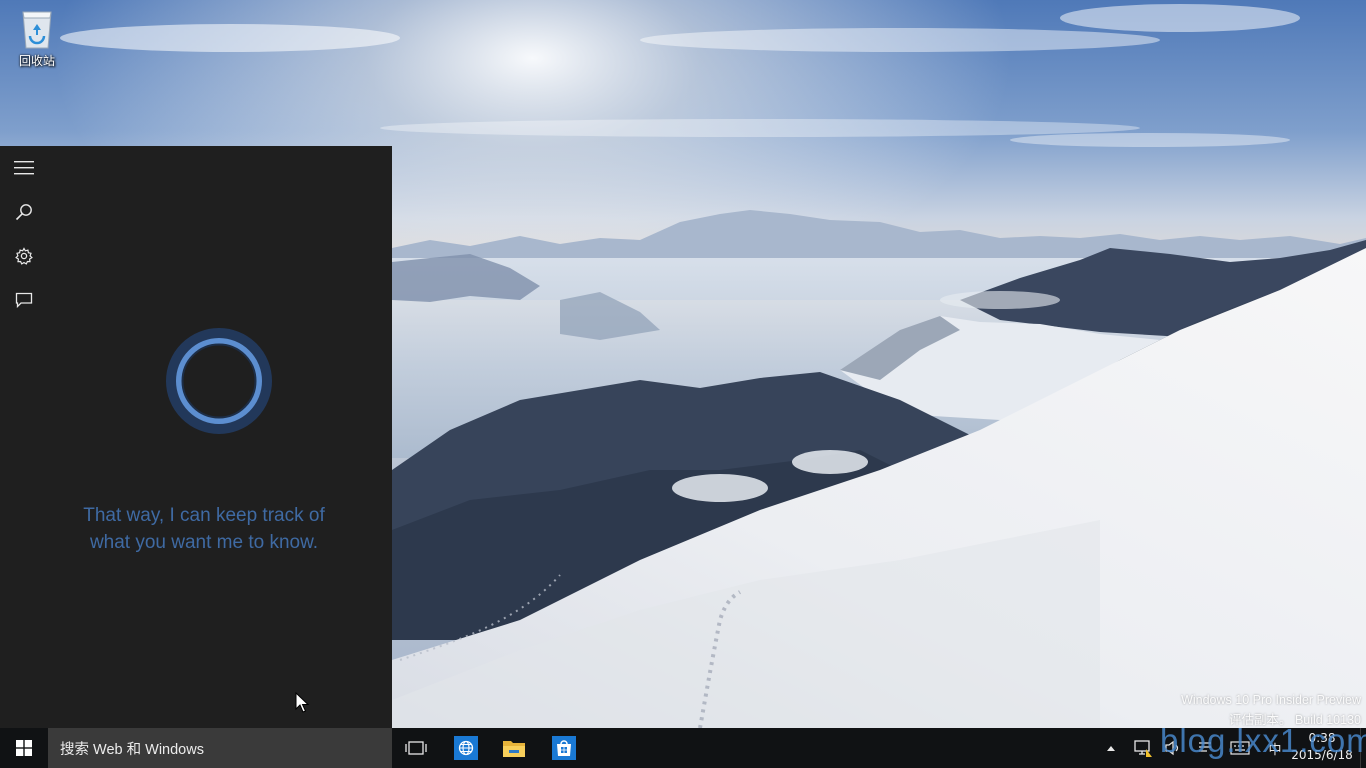  I want to click on cortana-ring, so click(219, 381).